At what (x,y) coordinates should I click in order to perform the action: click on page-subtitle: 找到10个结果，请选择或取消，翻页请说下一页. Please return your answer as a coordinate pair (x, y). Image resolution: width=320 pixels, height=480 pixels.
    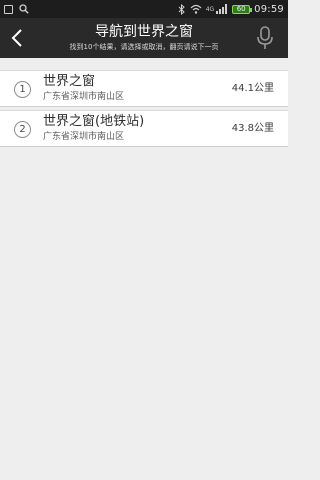
    Looking at the image, I should click on (144, 47).